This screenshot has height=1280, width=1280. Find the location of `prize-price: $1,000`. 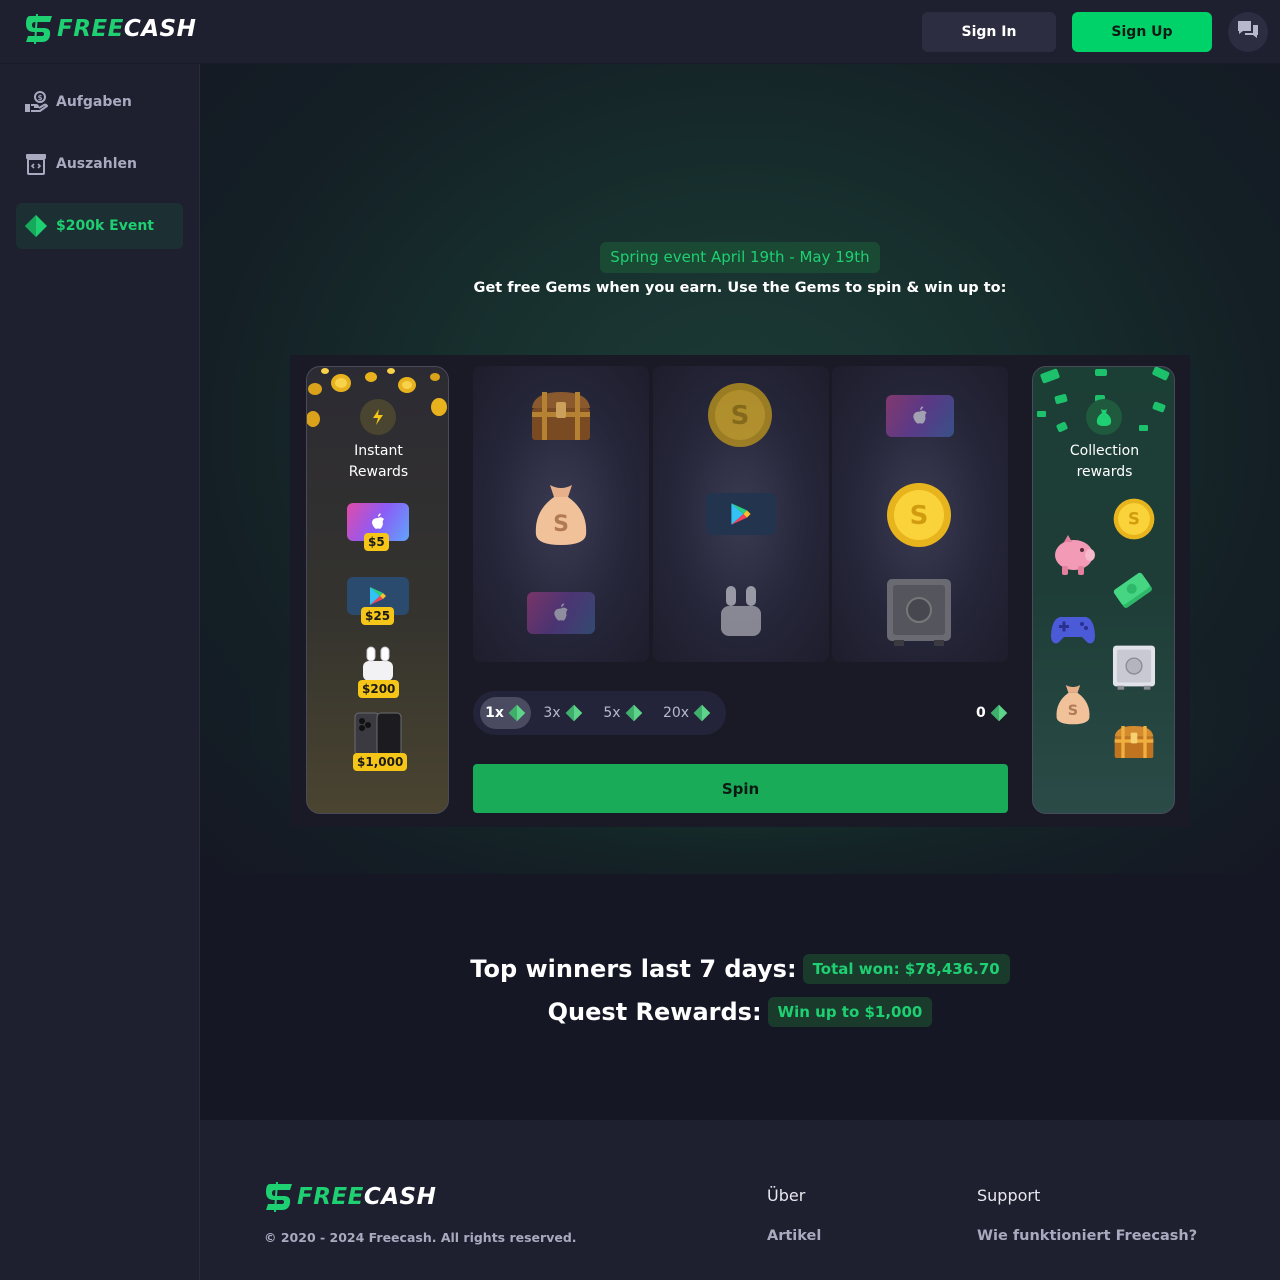

prize-price: $1,000 is located at coordinates (380, 762).